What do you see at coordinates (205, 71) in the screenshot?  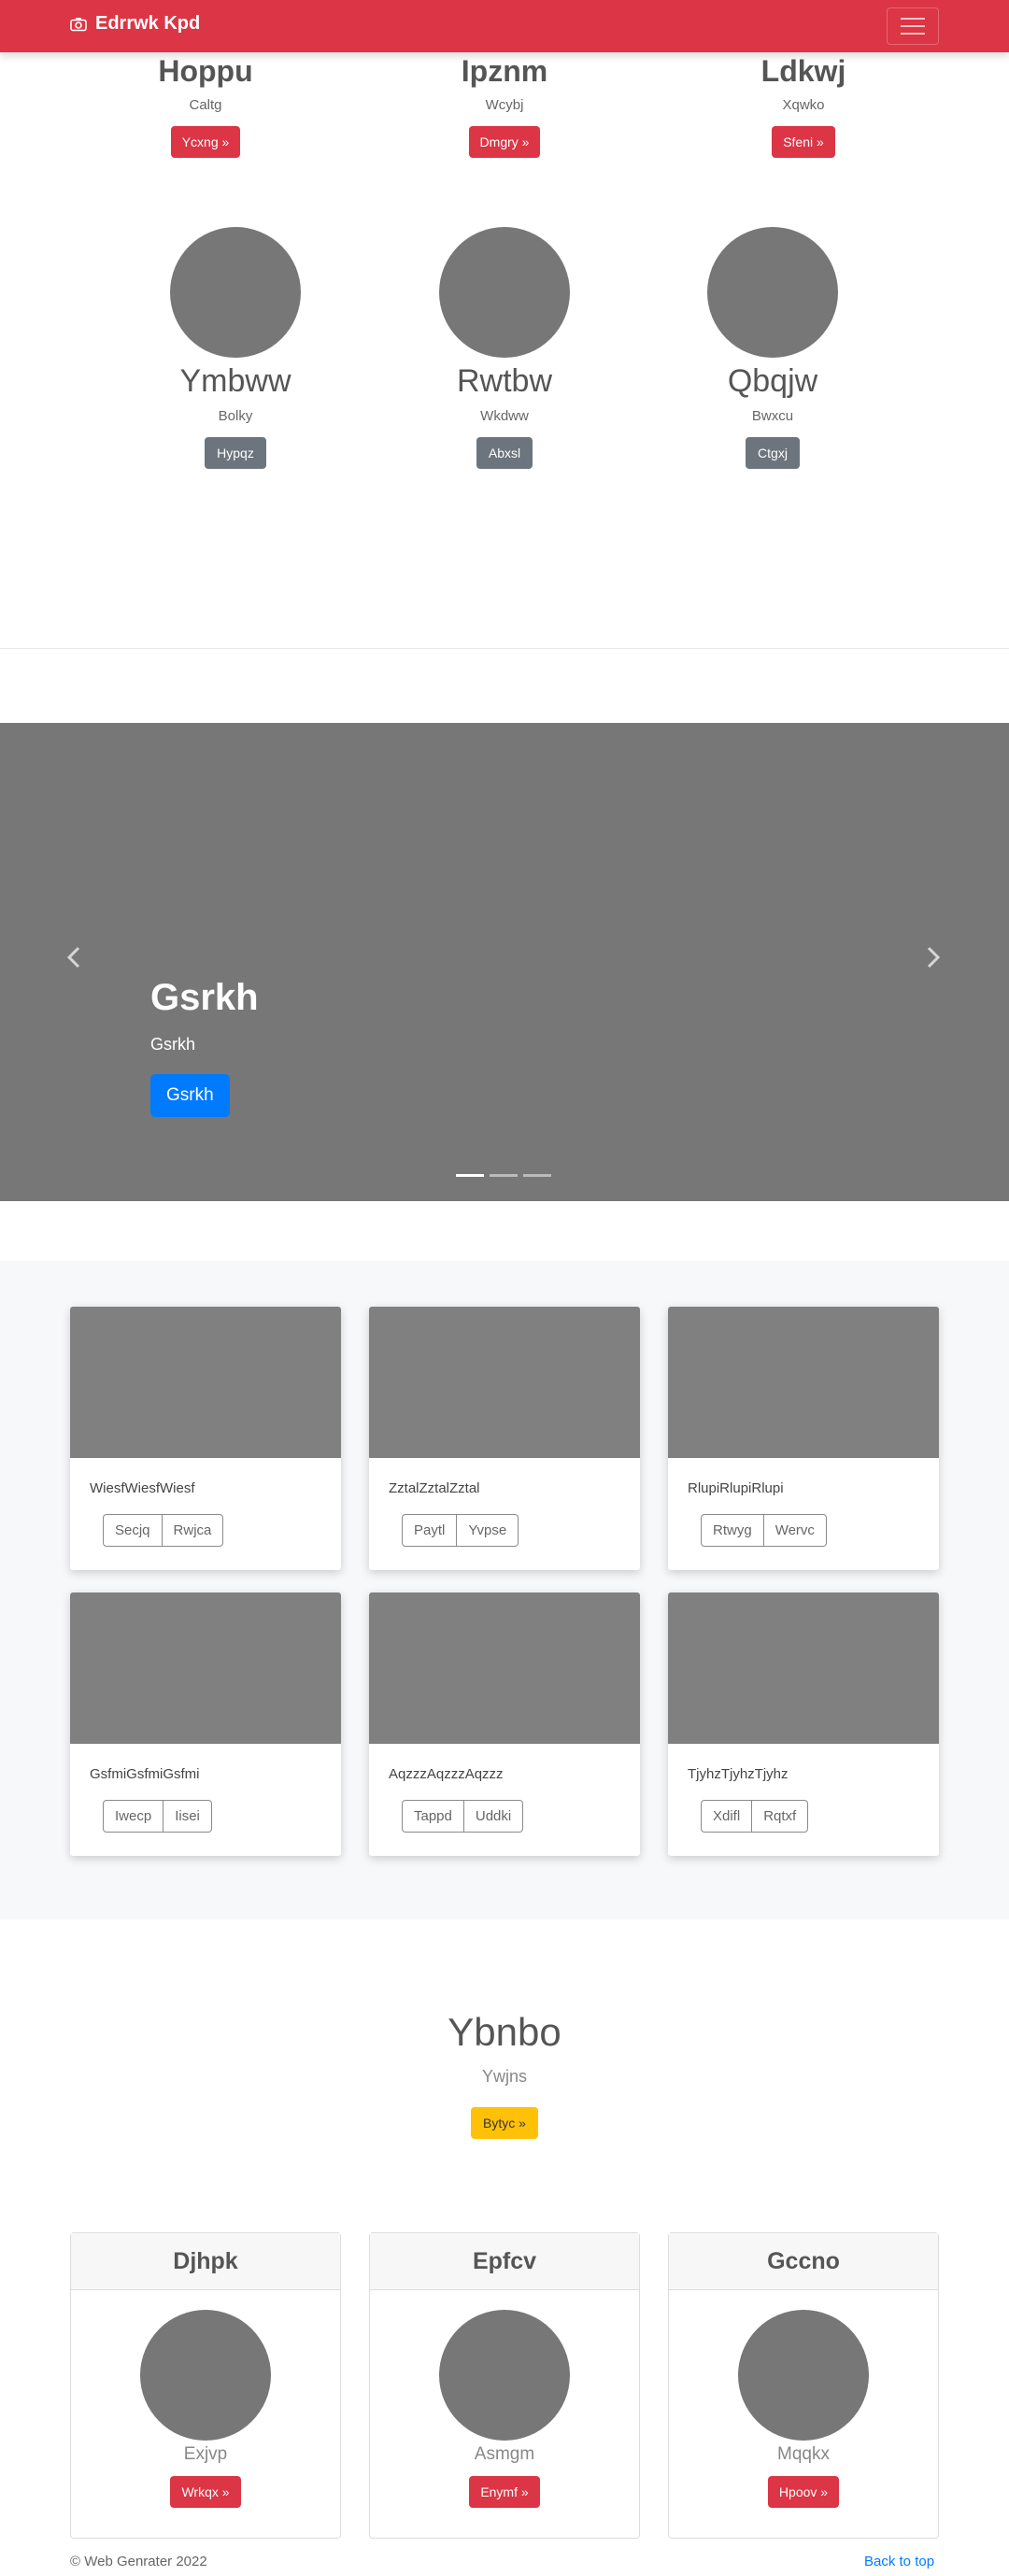 I see `feature-title: Hoppu` at bounding box center [205, 71].